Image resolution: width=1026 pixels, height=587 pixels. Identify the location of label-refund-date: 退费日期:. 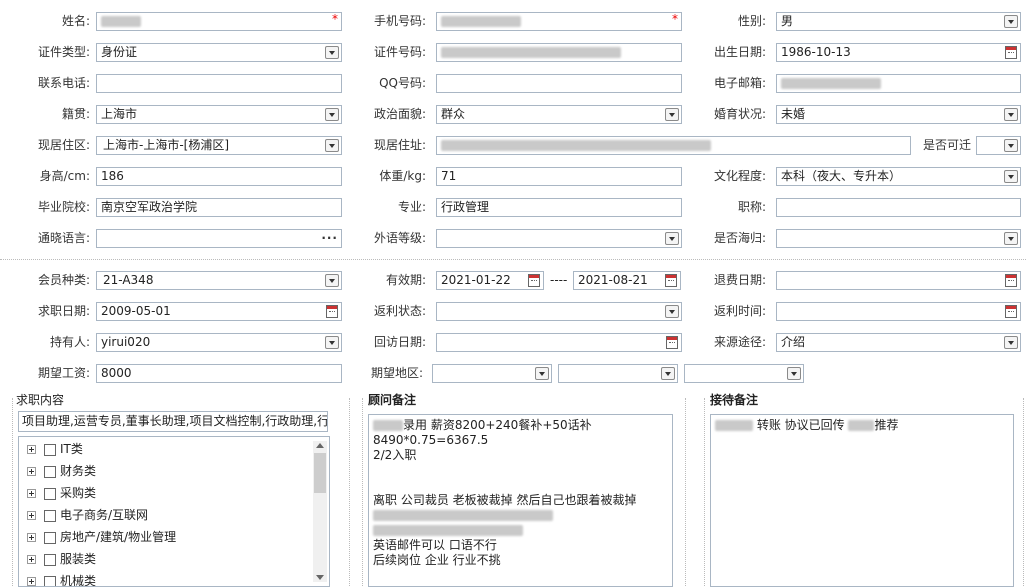
(739, 280).